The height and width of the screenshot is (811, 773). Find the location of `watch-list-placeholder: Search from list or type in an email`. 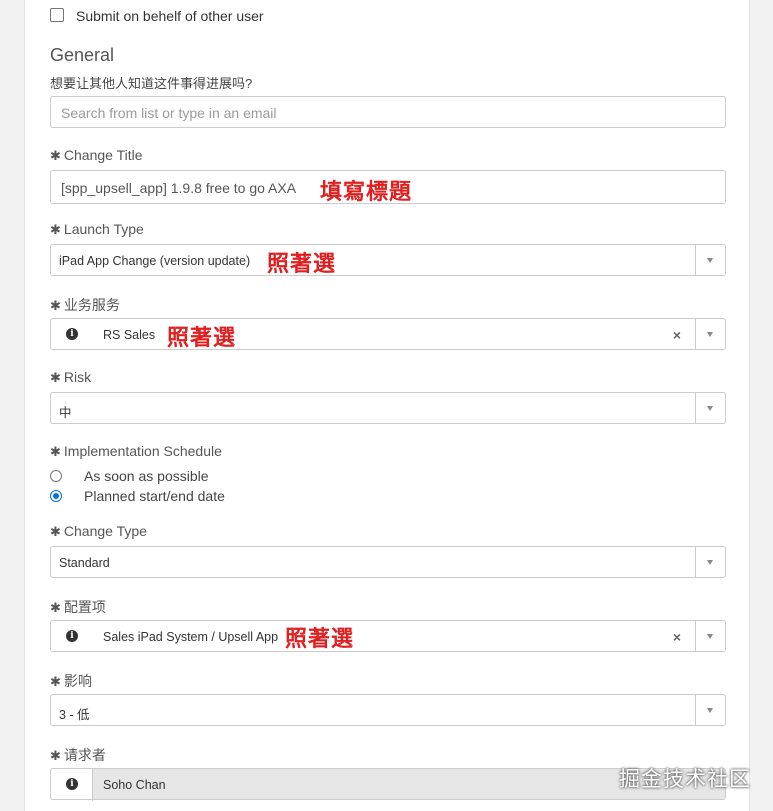

watch-list-placeholder: Search from list or type in an email is located at coordinates (169, 113).